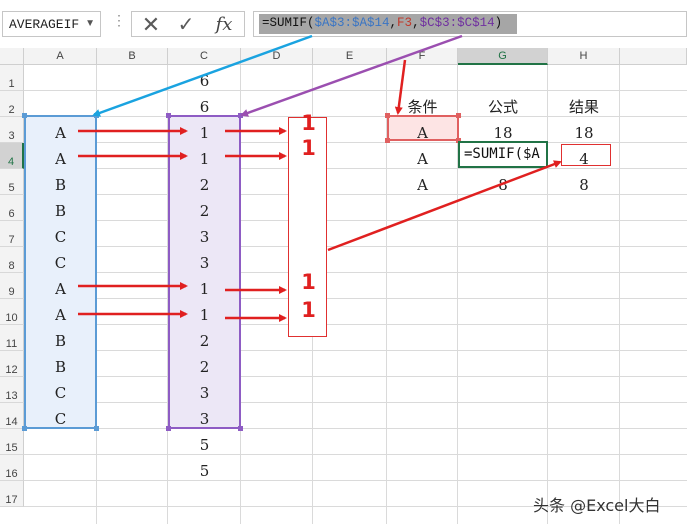  I want to click on cell-c14: 3, so click(204, 416).